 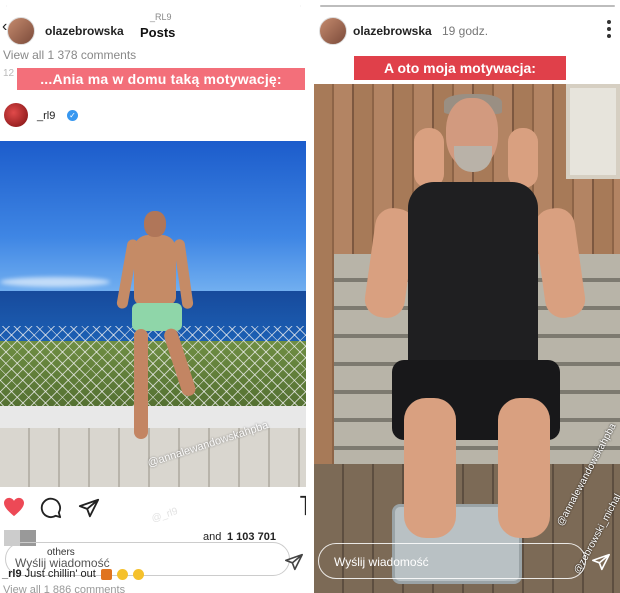 I want to click on sunset-emoji-icon, so click(x=106, y=574).